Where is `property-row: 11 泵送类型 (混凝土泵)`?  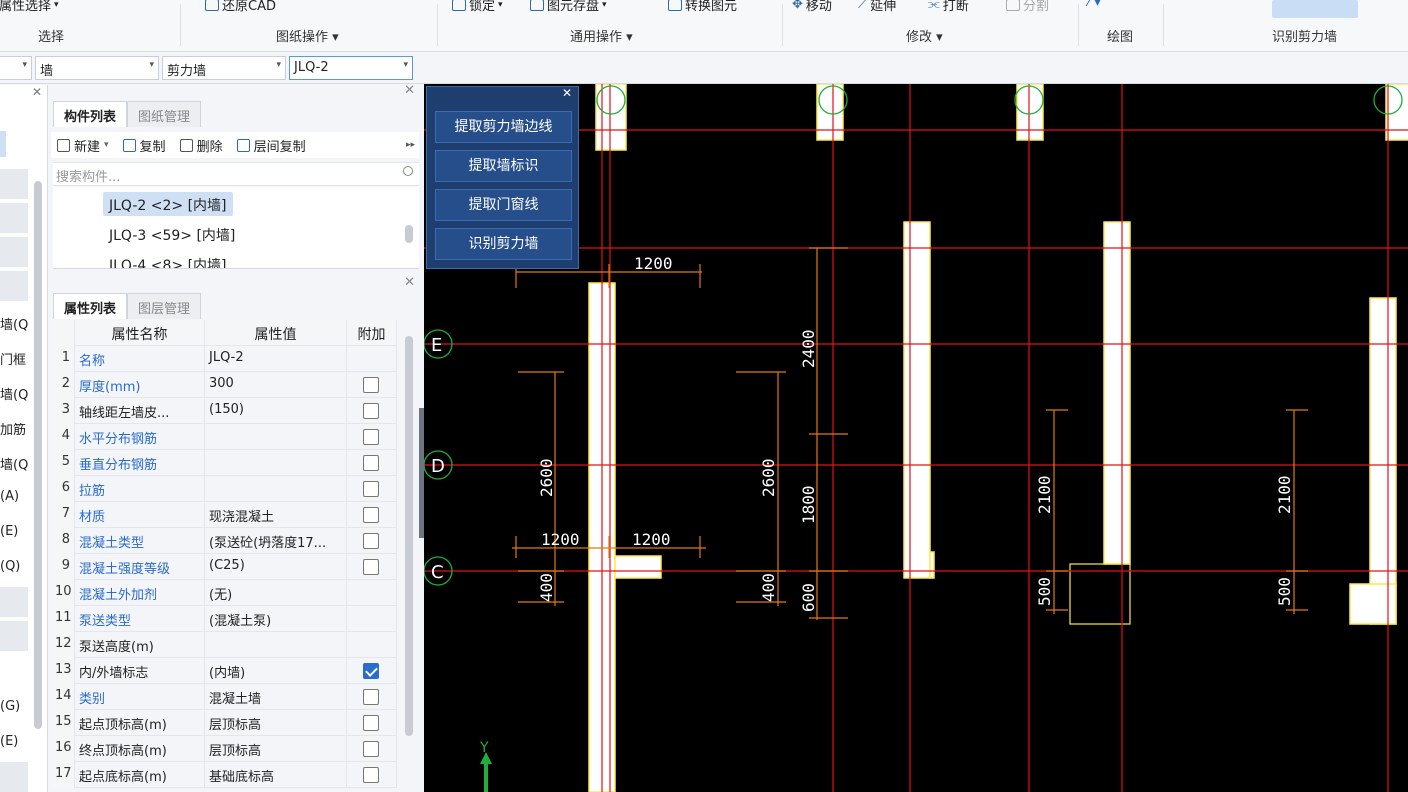 property-row: 11 泵送类型 (混凝土泵) is located at coordinates (224, 619).